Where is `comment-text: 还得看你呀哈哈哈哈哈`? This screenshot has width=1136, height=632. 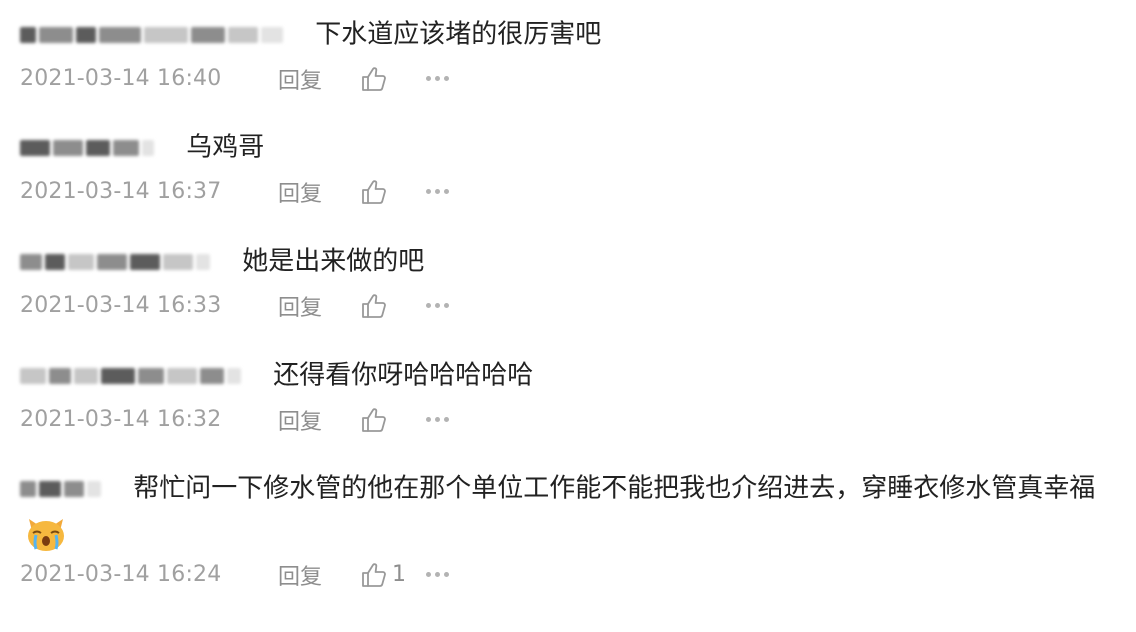
comment-text: 还得看你呀哈哈哈哈哈 is located at coordinates (403, 375).